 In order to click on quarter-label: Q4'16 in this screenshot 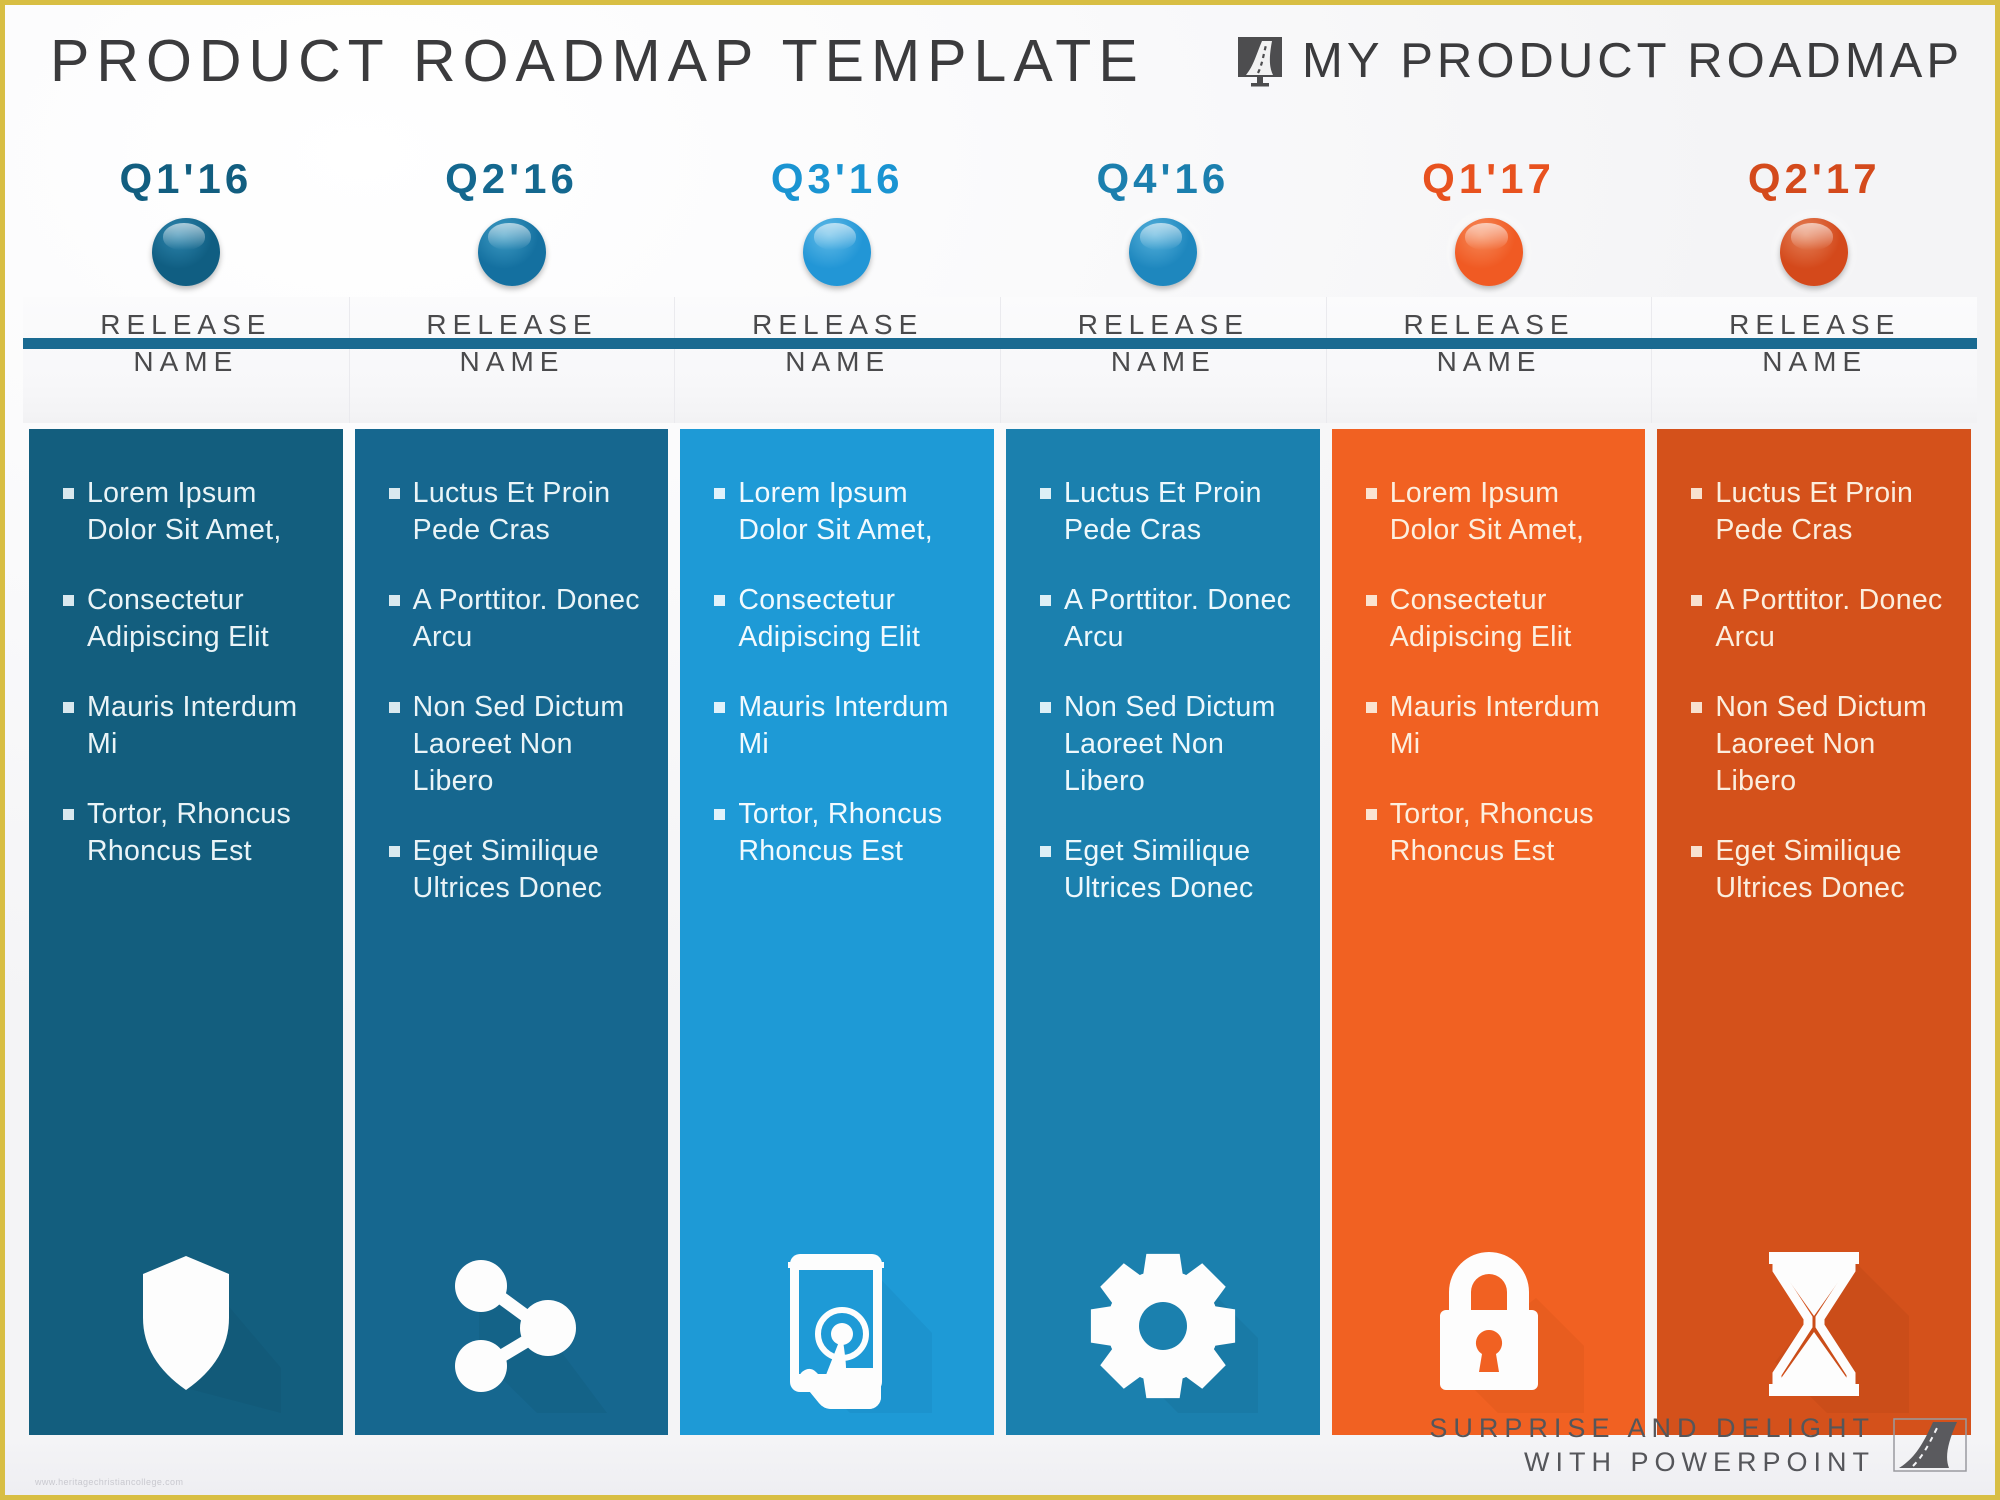, I will do `click(1163, 178)`.